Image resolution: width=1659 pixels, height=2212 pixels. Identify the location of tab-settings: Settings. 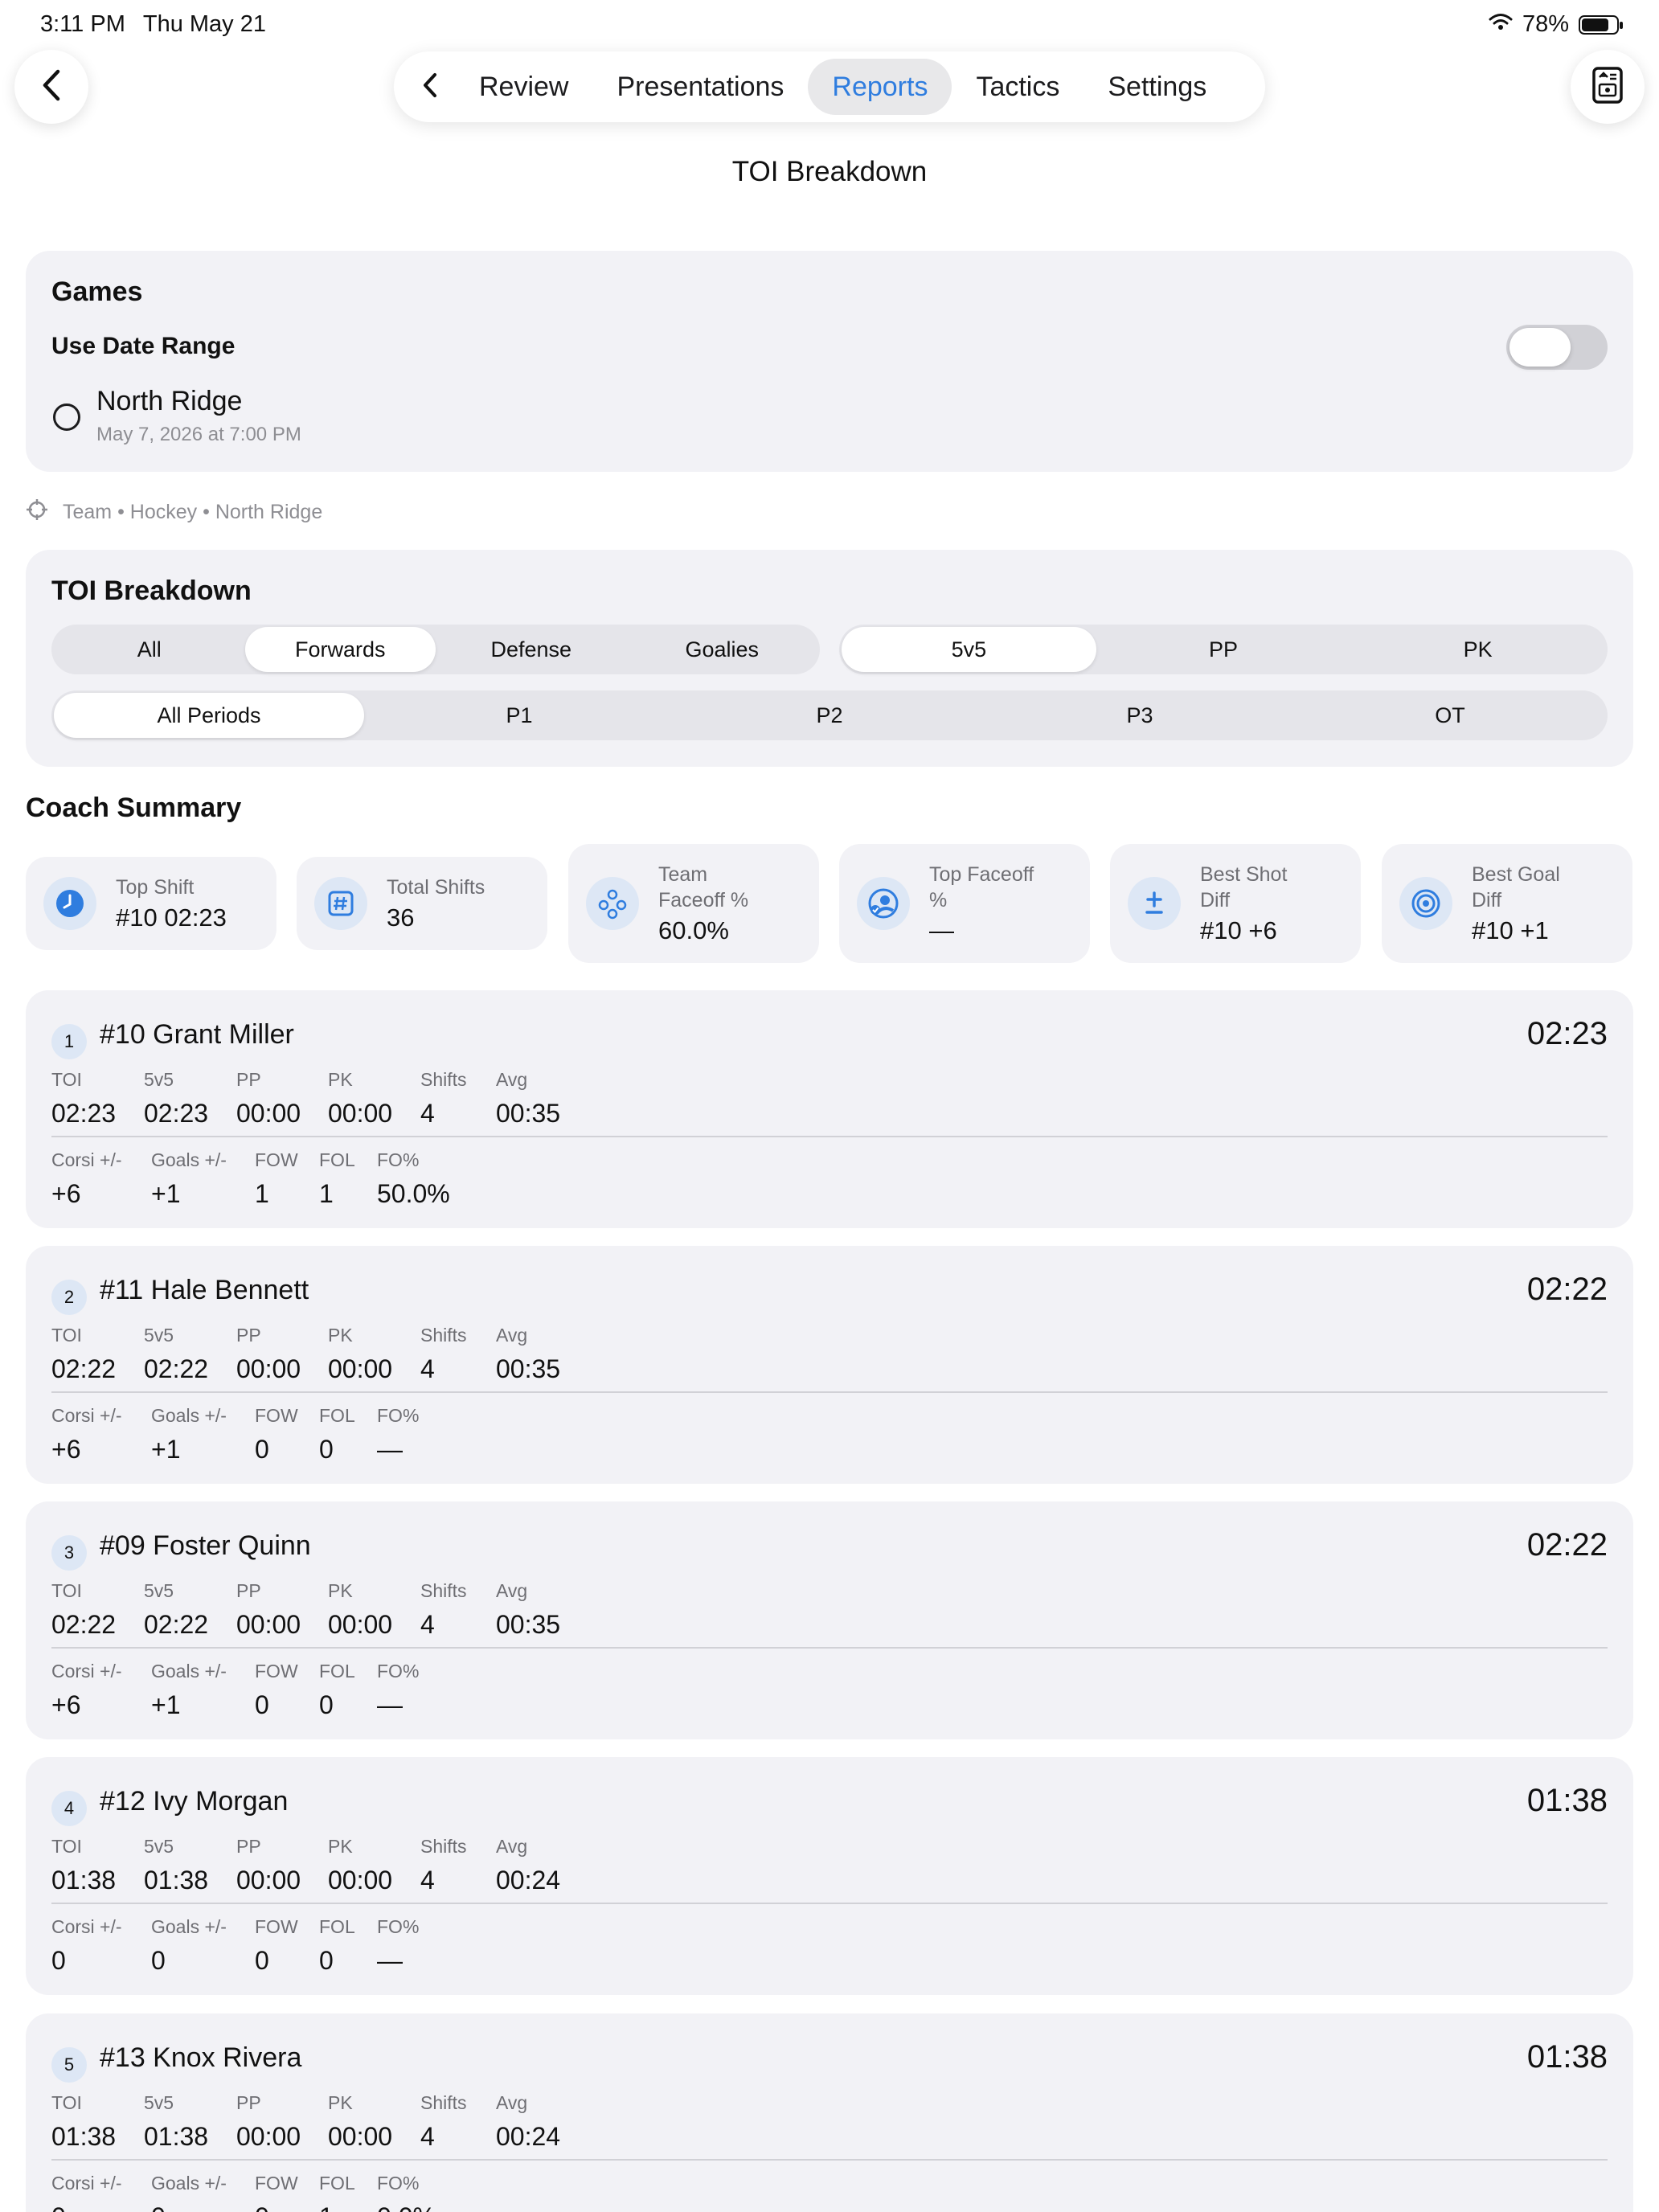
(1157, 87).